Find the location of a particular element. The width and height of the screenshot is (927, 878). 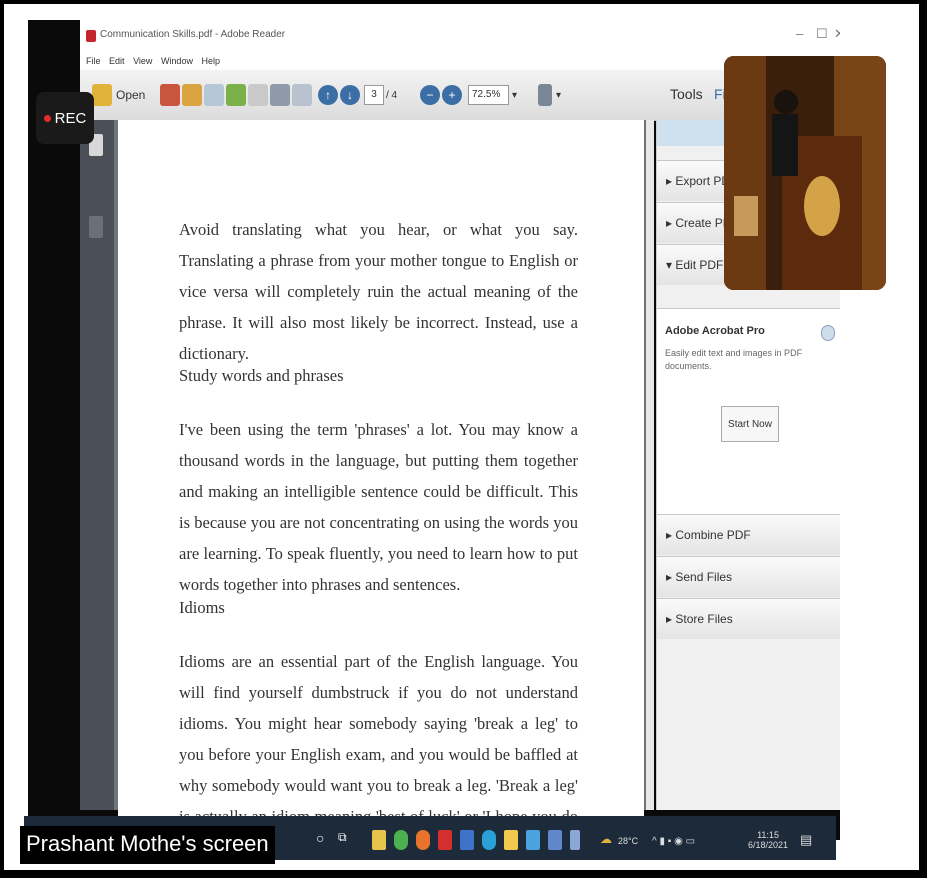

word-icon is located at coordinates (467, 840).